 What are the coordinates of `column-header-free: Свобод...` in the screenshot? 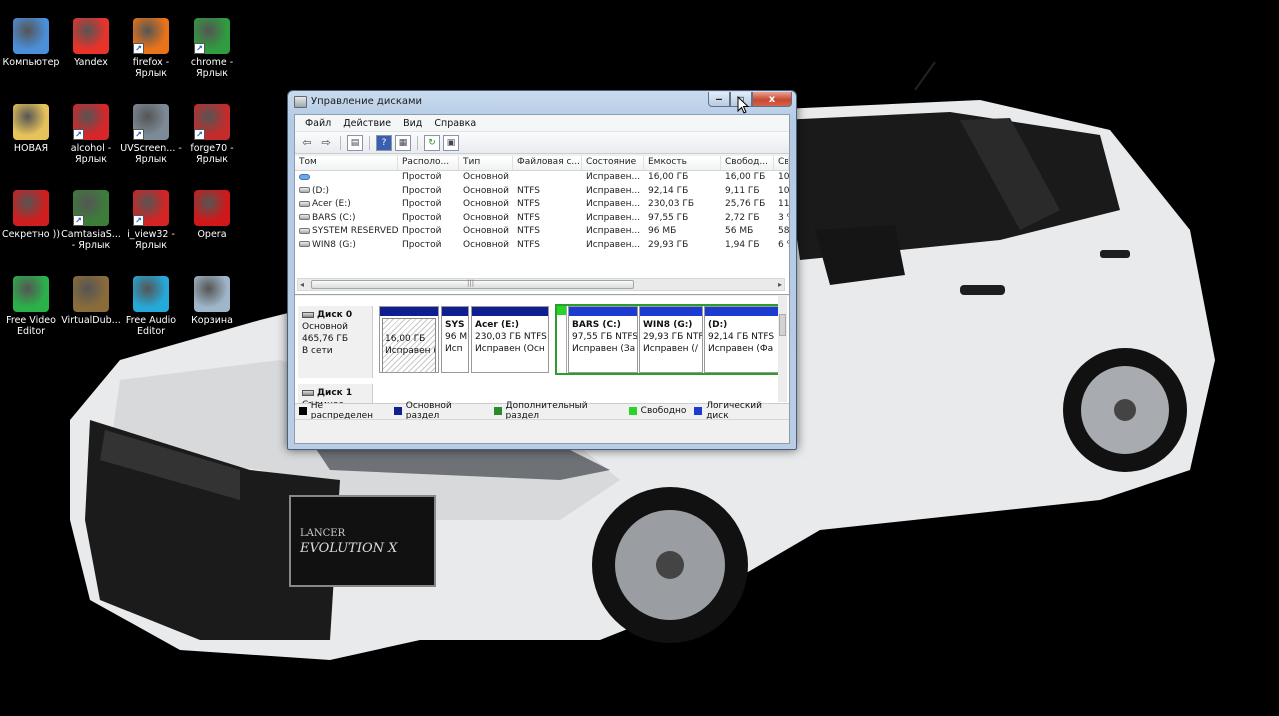 It's located at (747, 163).